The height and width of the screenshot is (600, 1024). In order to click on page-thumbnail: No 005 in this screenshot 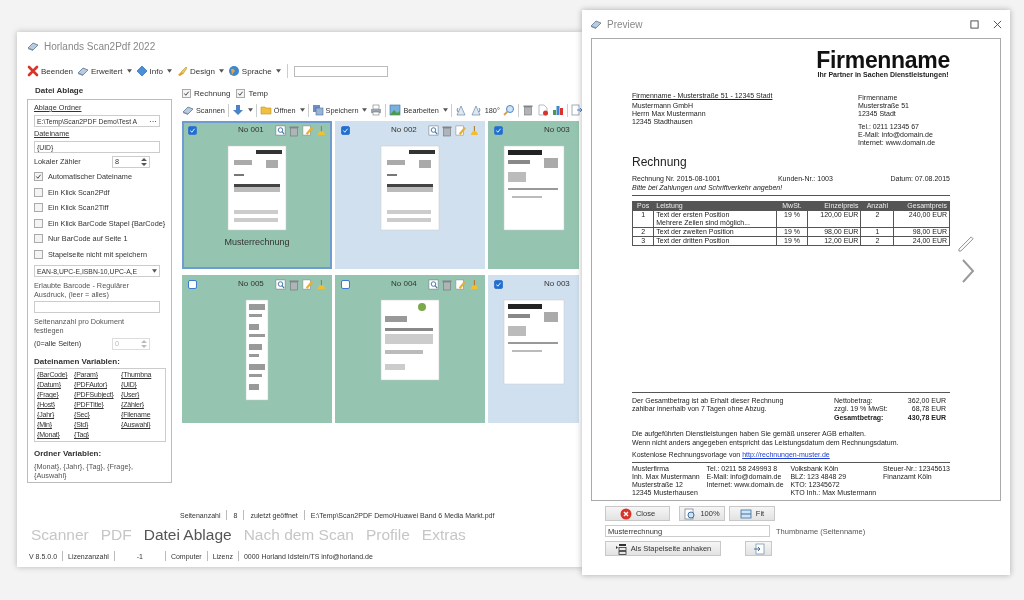, I will do `click(257, 349)`.